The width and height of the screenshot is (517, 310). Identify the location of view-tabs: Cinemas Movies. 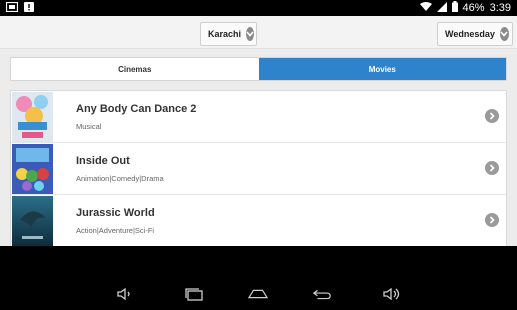
(258, 69).